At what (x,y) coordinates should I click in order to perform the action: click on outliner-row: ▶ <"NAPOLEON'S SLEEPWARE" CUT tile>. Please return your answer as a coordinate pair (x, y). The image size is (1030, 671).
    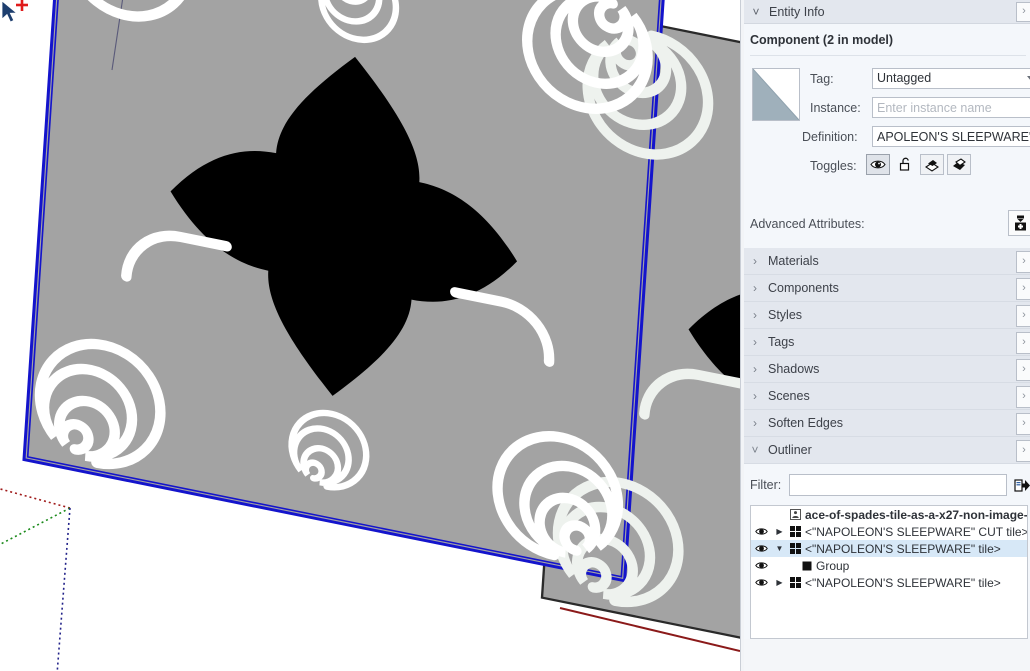
    Looking at the image, I should click on (889, 531).